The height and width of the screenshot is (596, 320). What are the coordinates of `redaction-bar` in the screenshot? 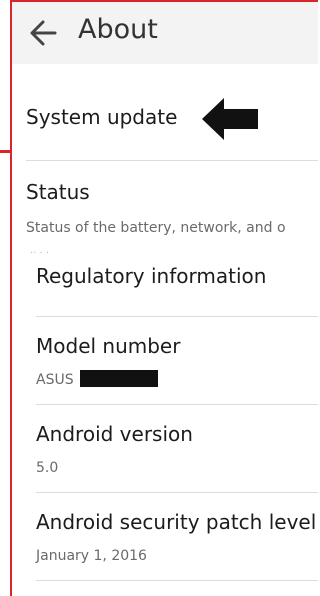 It's located at (119, 378).